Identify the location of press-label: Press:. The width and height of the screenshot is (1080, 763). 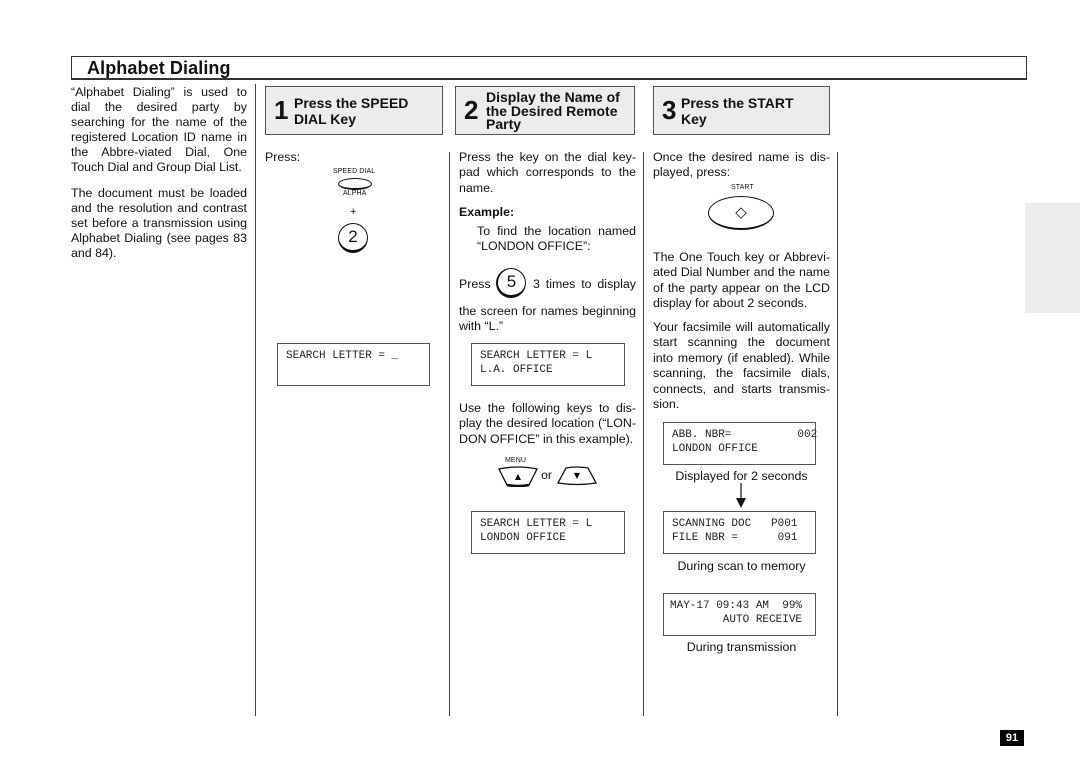
(283, 157).